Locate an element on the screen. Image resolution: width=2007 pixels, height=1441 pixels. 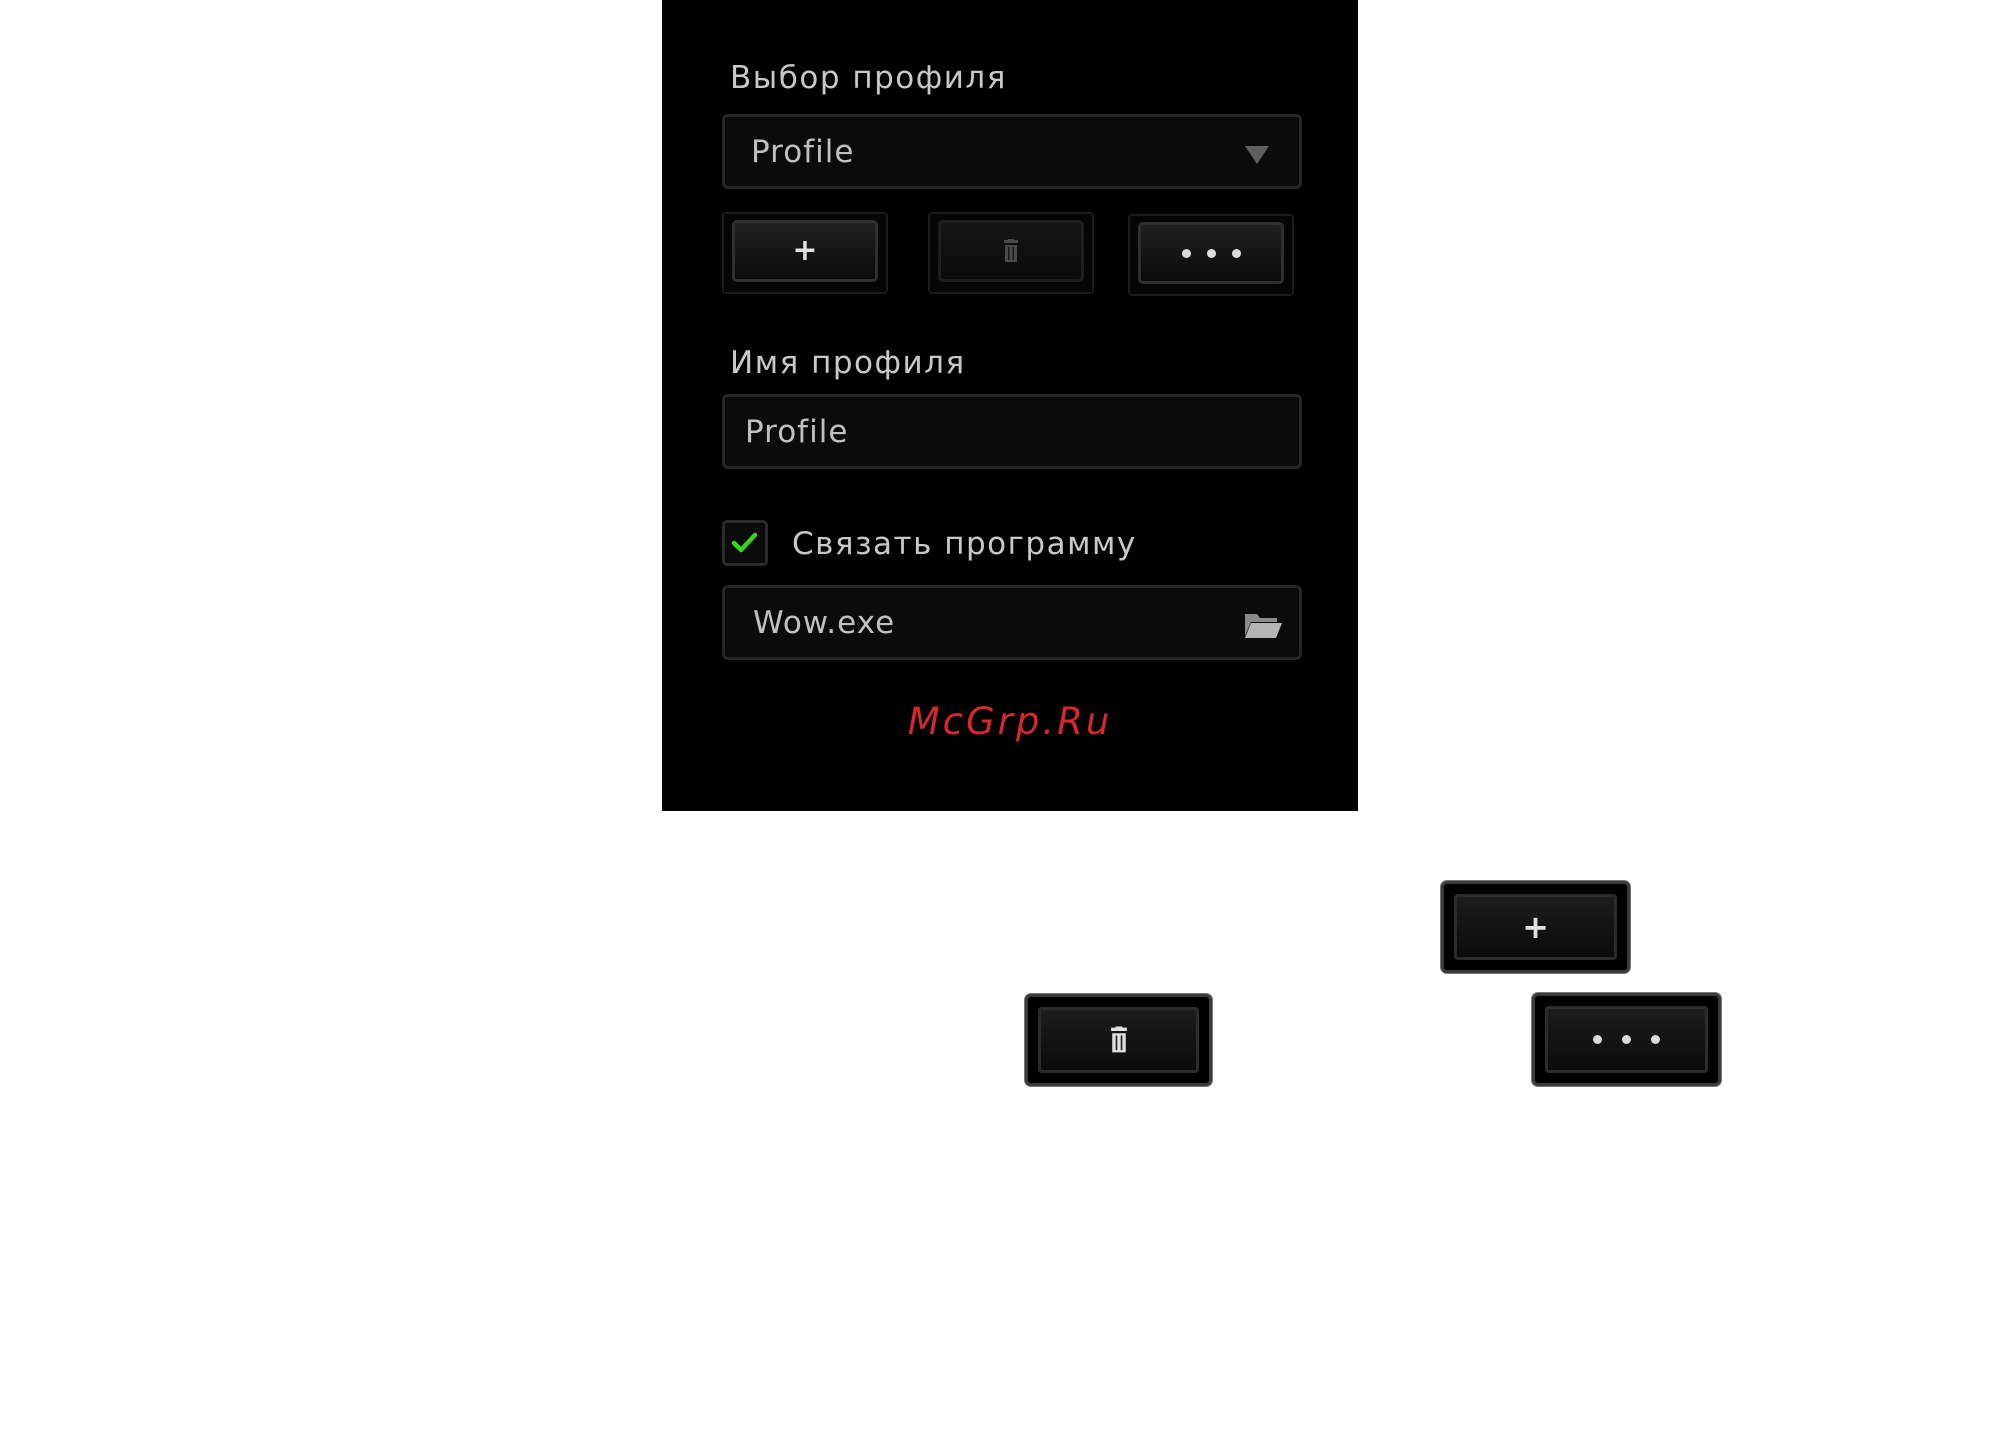
add-profile-button: + is located at coordinates (805, 251).